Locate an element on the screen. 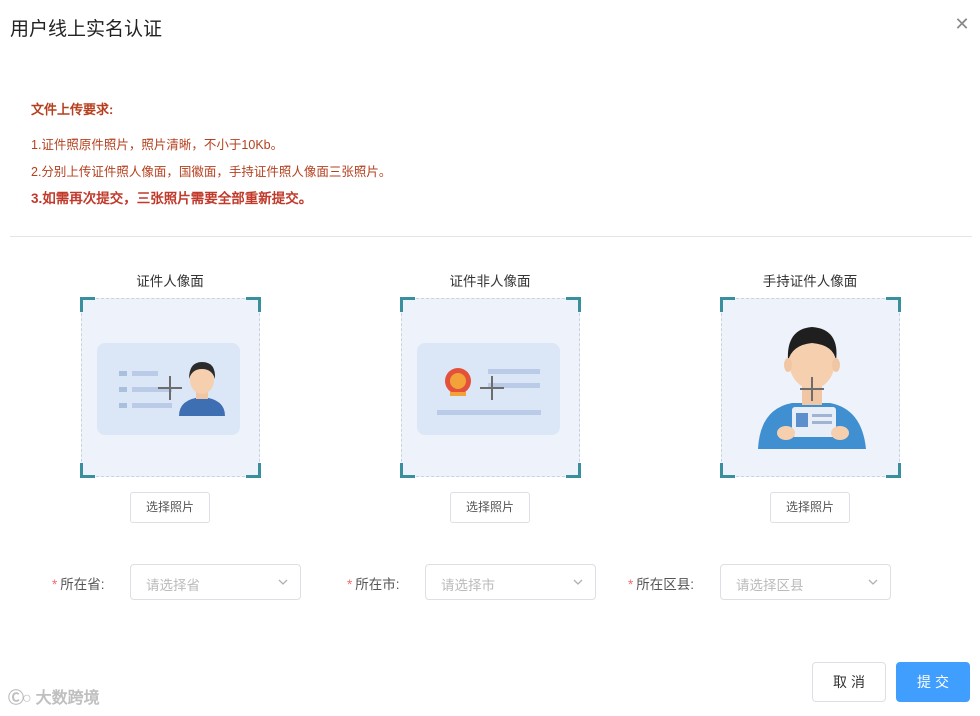 The image size is (980, 716). province-label: * 所在省: is located at coordinates (78, 583).